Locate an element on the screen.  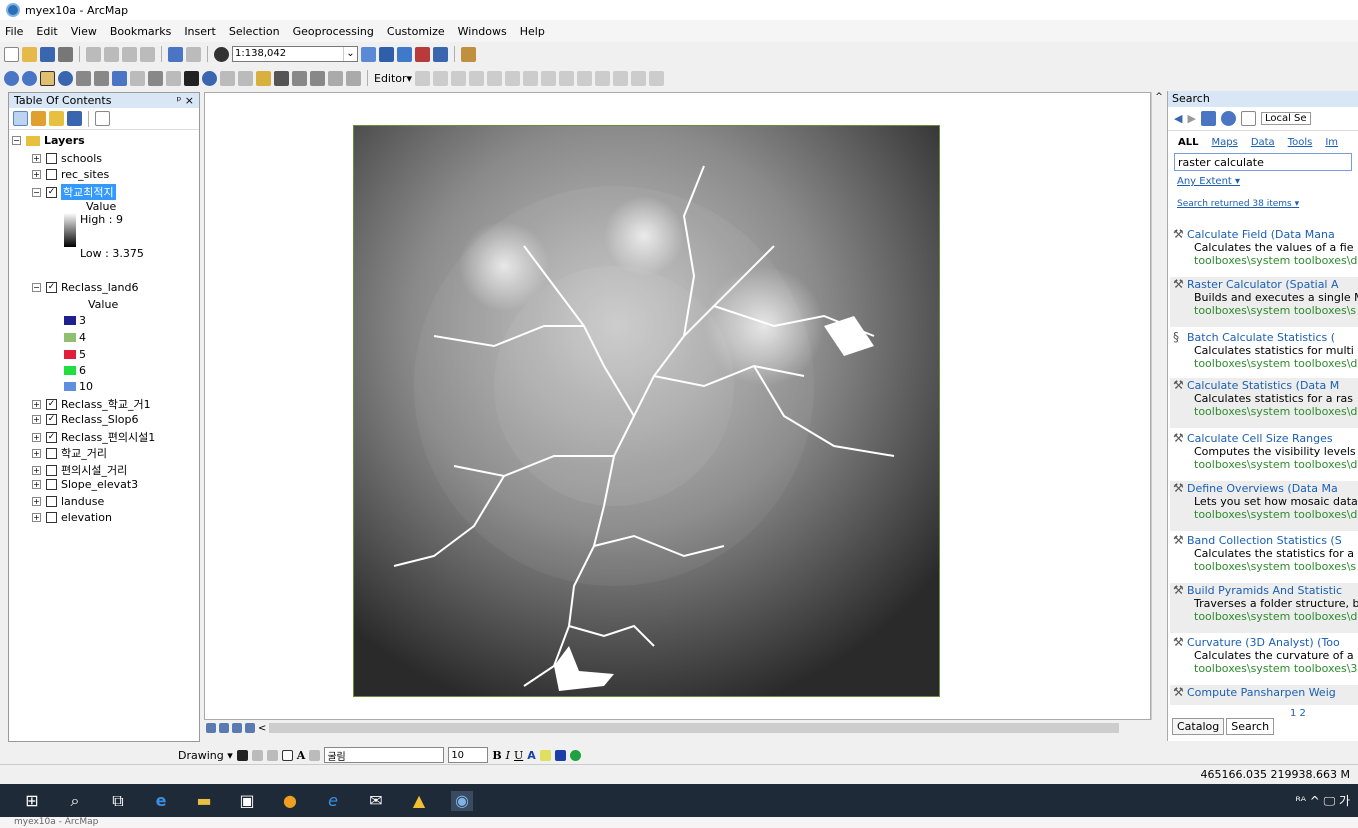
task-view-icon: ⧉ is located at coordinates (118, 801).